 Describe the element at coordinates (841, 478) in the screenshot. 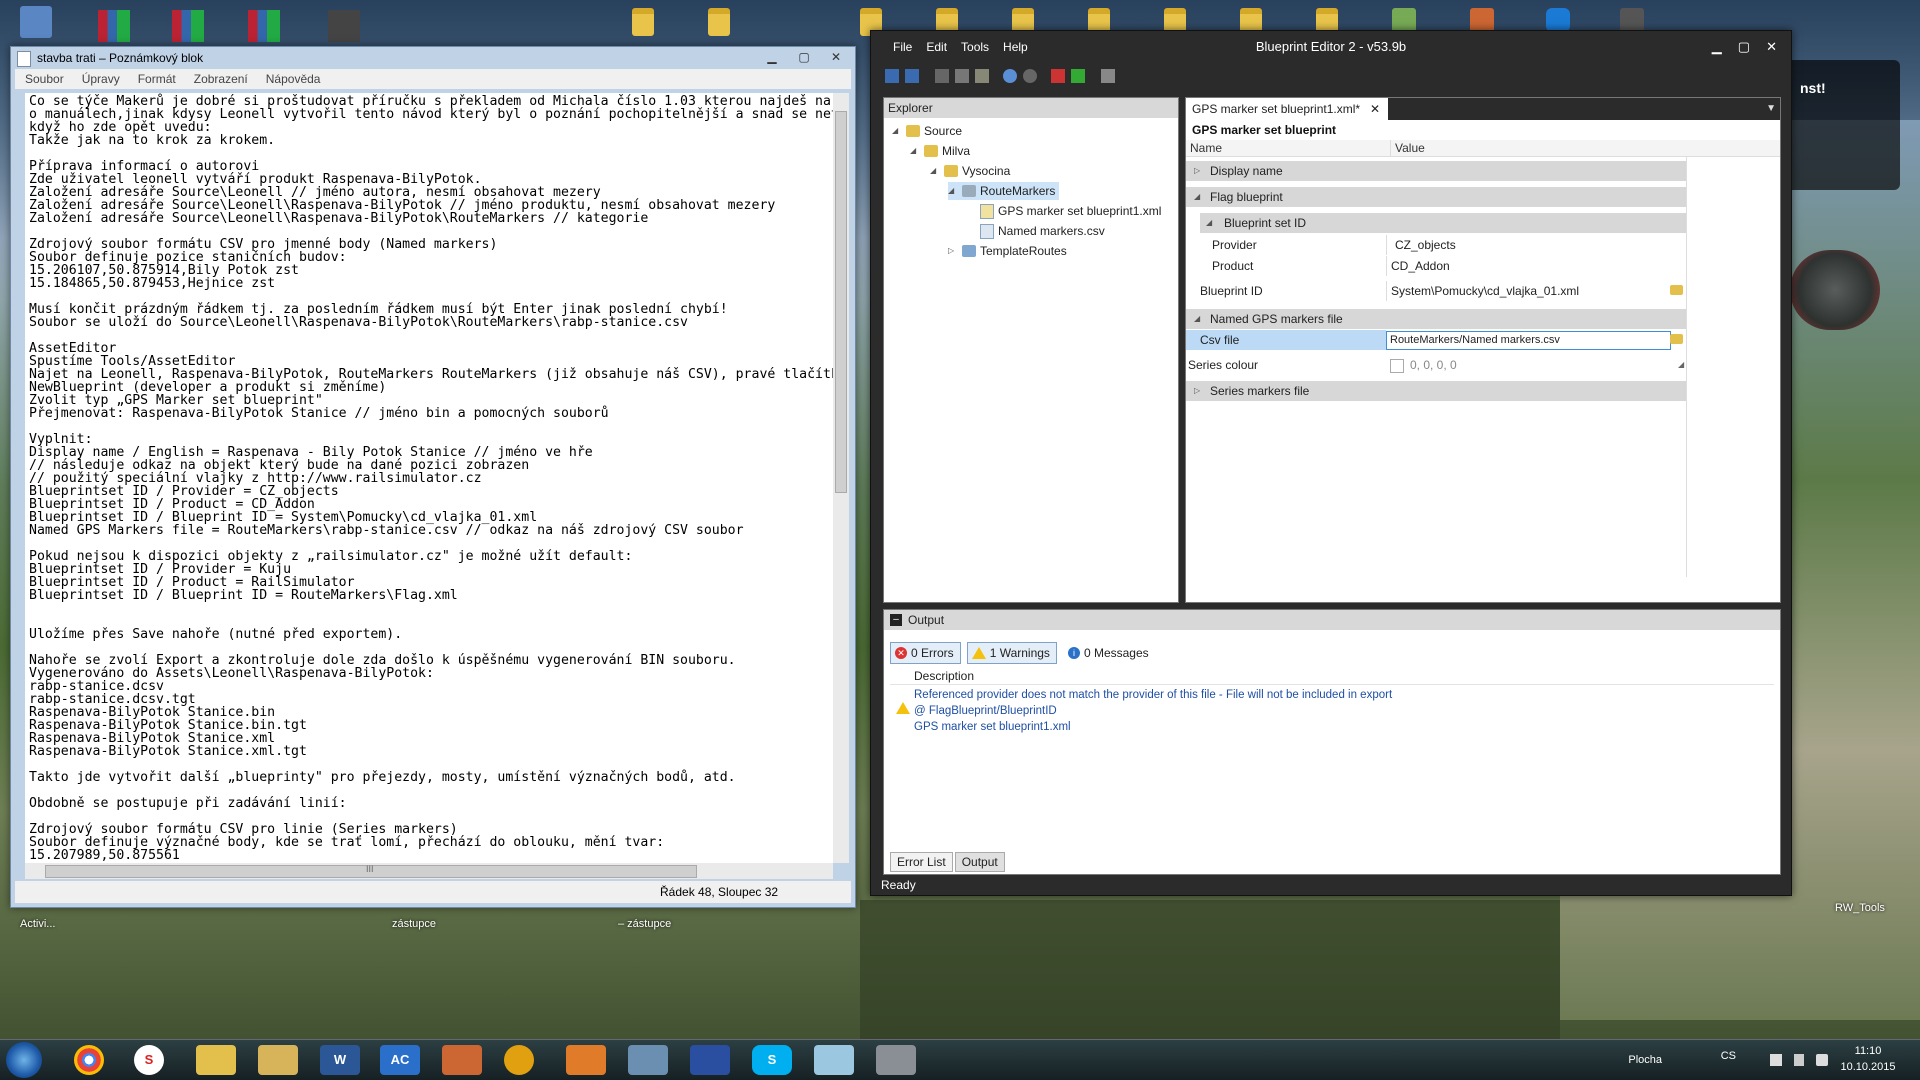

I see `vertical-scrollbar` at that location.